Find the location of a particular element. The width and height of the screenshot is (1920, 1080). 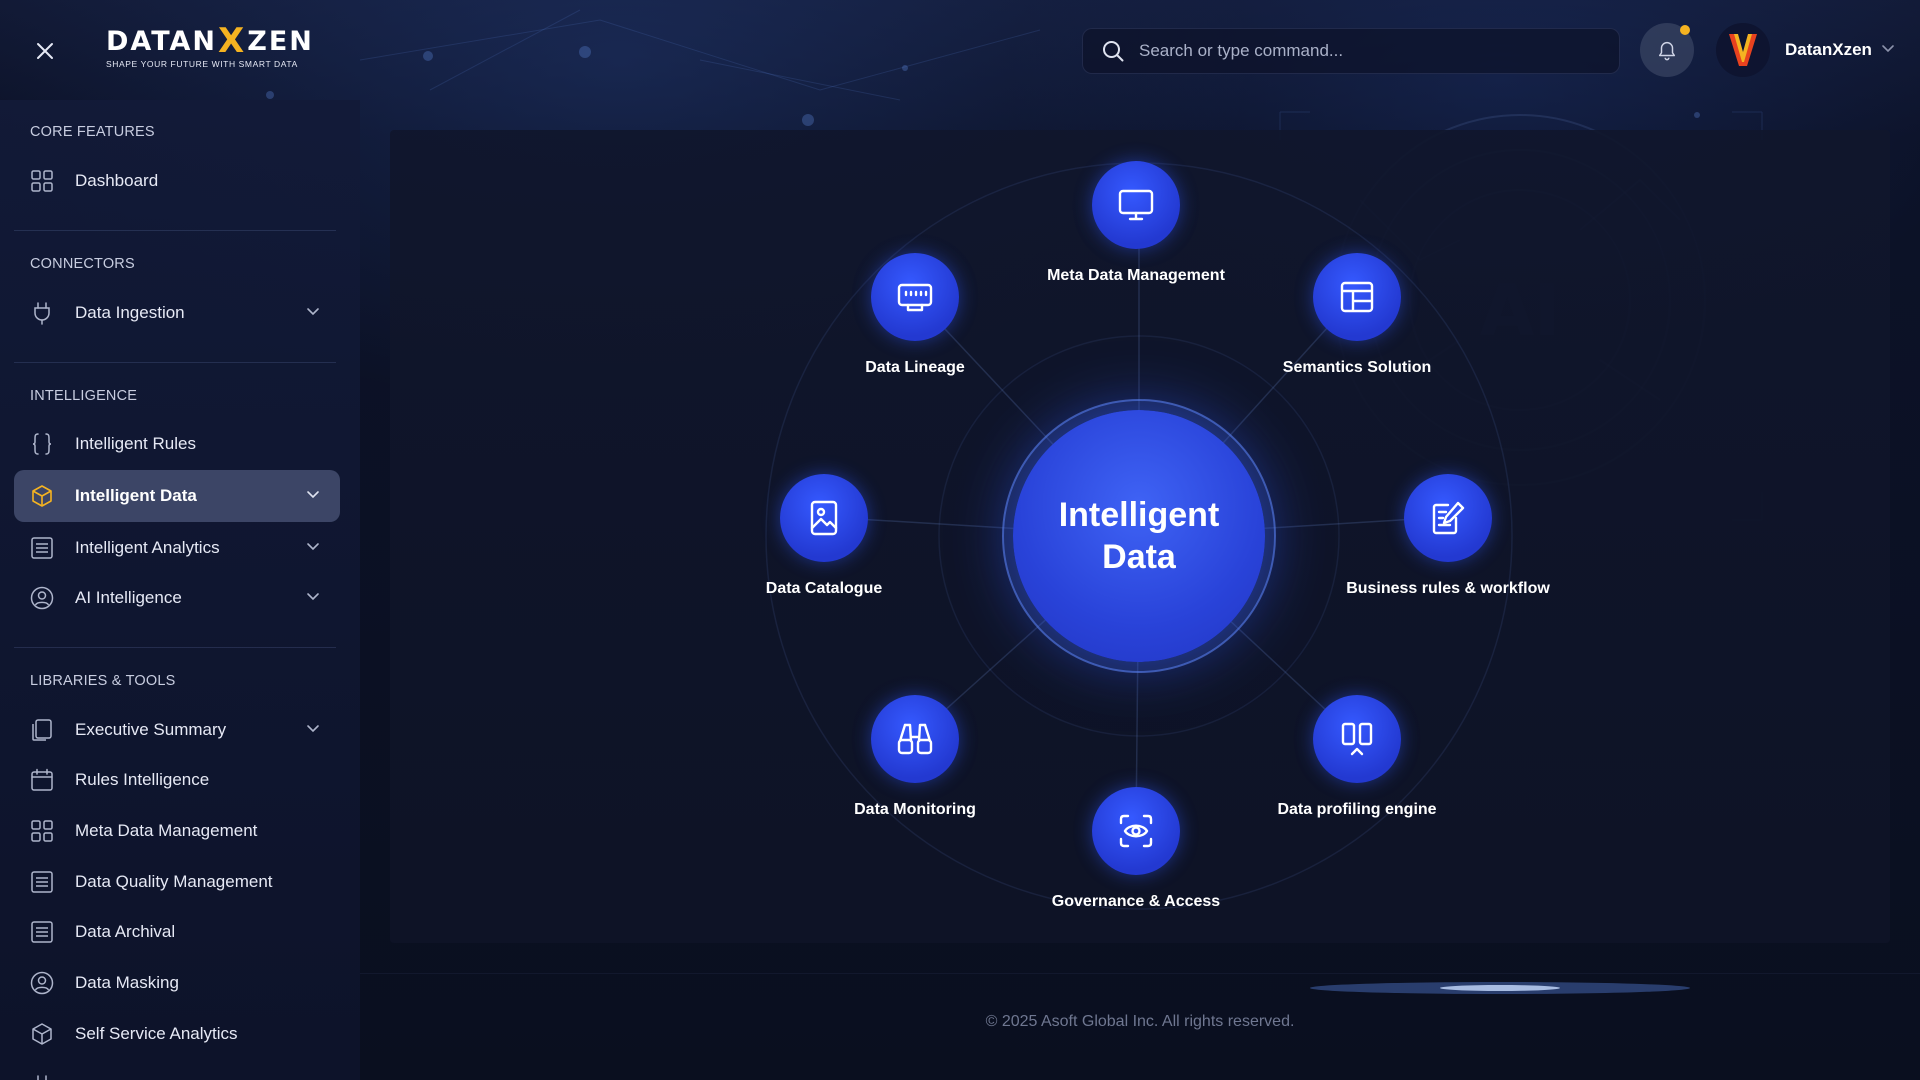

layout-icon is located at coordinates (1357, 297).